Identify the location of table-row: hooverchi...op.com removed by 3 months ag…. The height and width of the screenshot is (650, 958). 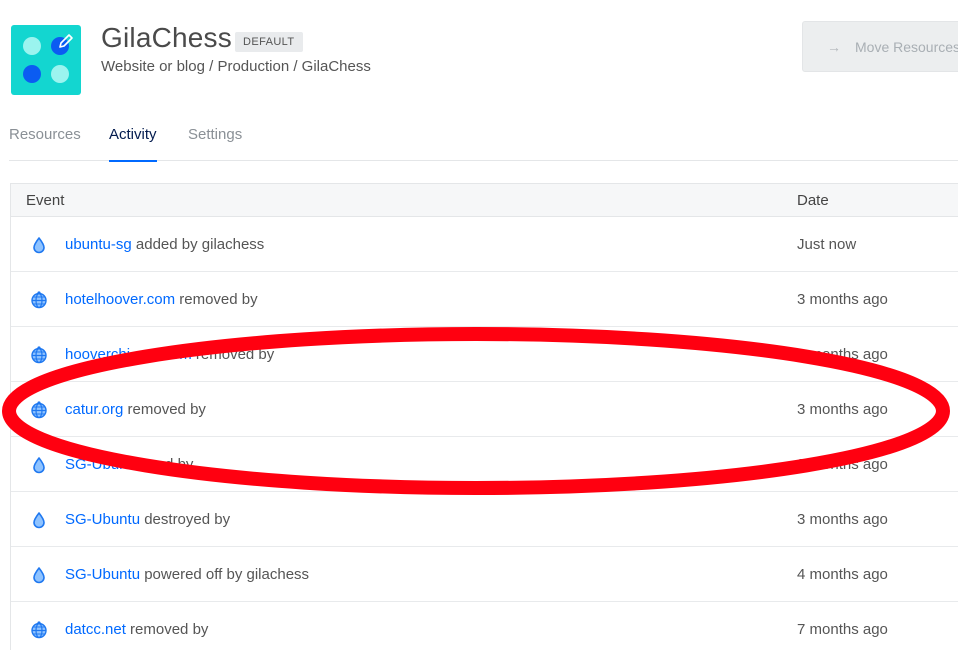
(484, 354).